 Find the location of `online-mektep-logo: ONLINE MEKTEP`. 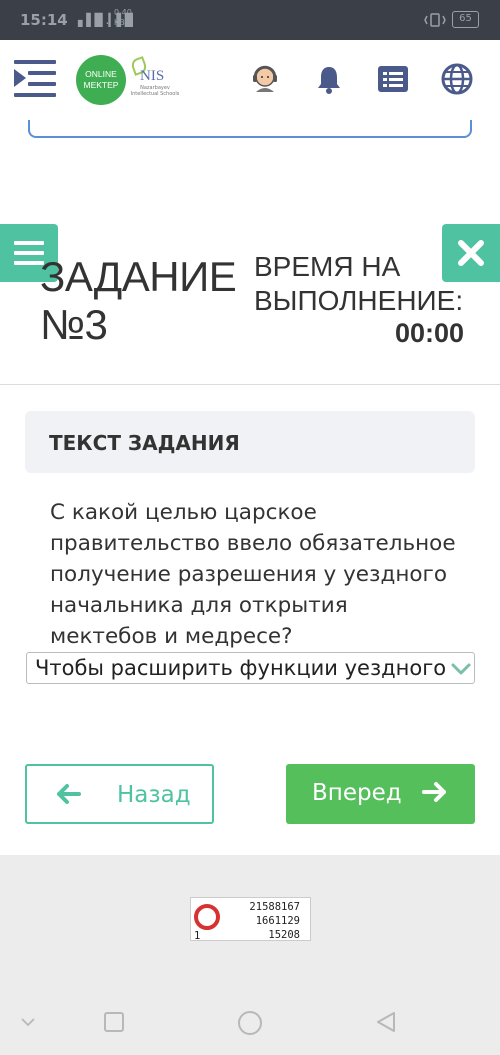

online-mektep-logo: ONLINE MEKTEP is located at coordinates (101, 80).